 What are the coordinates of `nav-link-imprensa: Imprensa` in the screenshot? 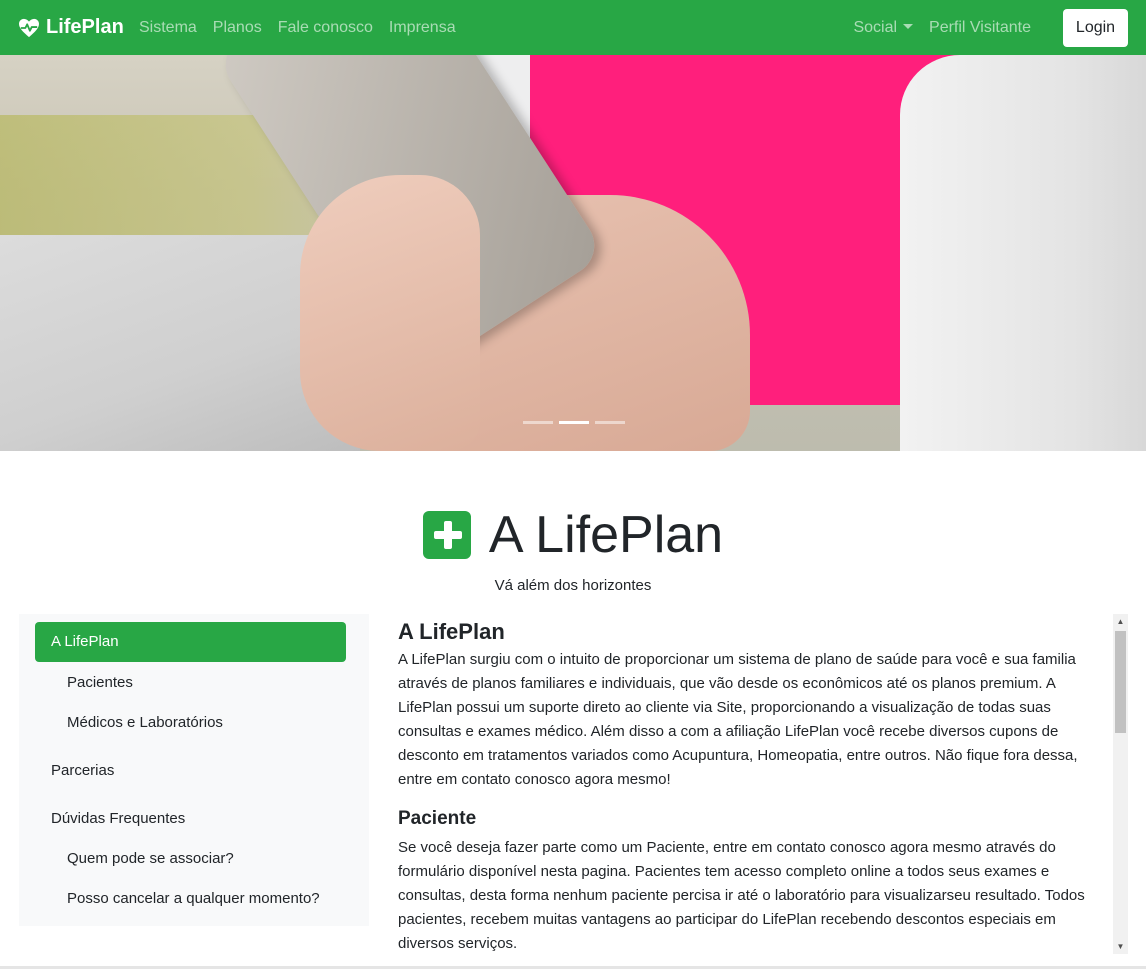 It's located at (422, 28).